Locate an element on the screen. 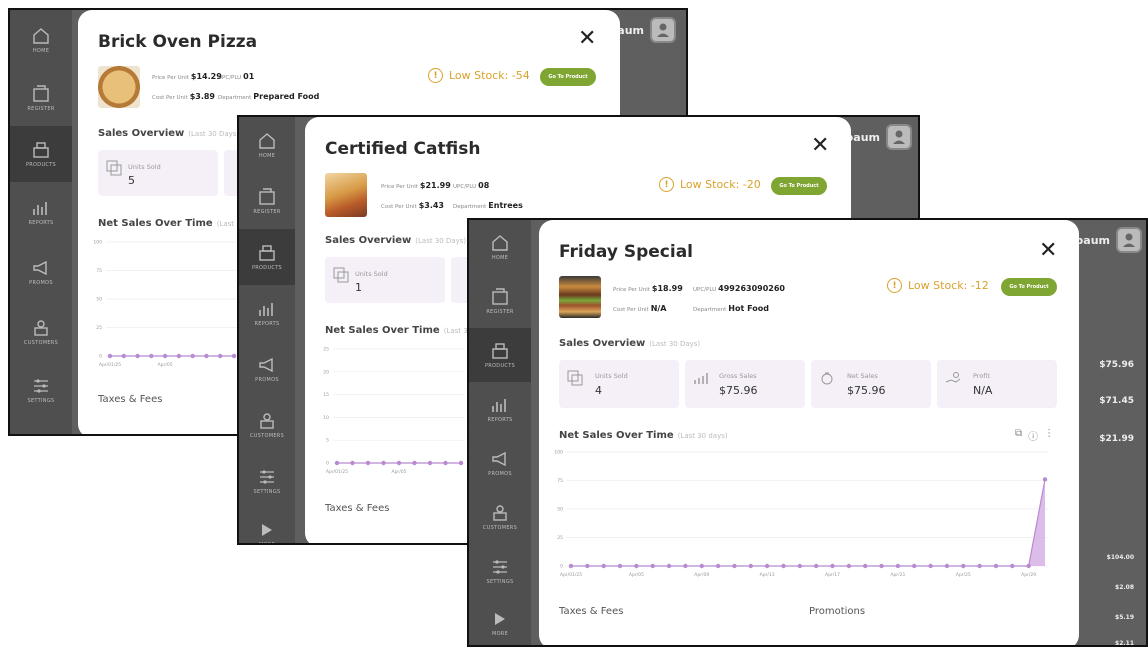 Image resolution: width=1148 pixels, height=647 pixels. x-tick-label: Apr/13 is located at coordinates (767, 575).